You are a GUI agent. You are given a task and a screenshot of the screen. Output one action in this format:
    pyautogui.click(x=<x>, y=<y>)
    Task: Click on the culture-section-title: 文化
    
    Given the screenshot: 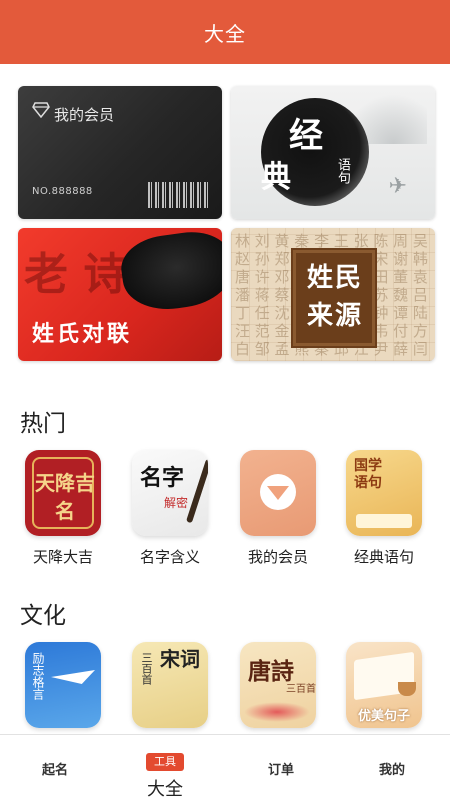 What is the action you would take?
    pyautogui.click(x=43, y=616)
    